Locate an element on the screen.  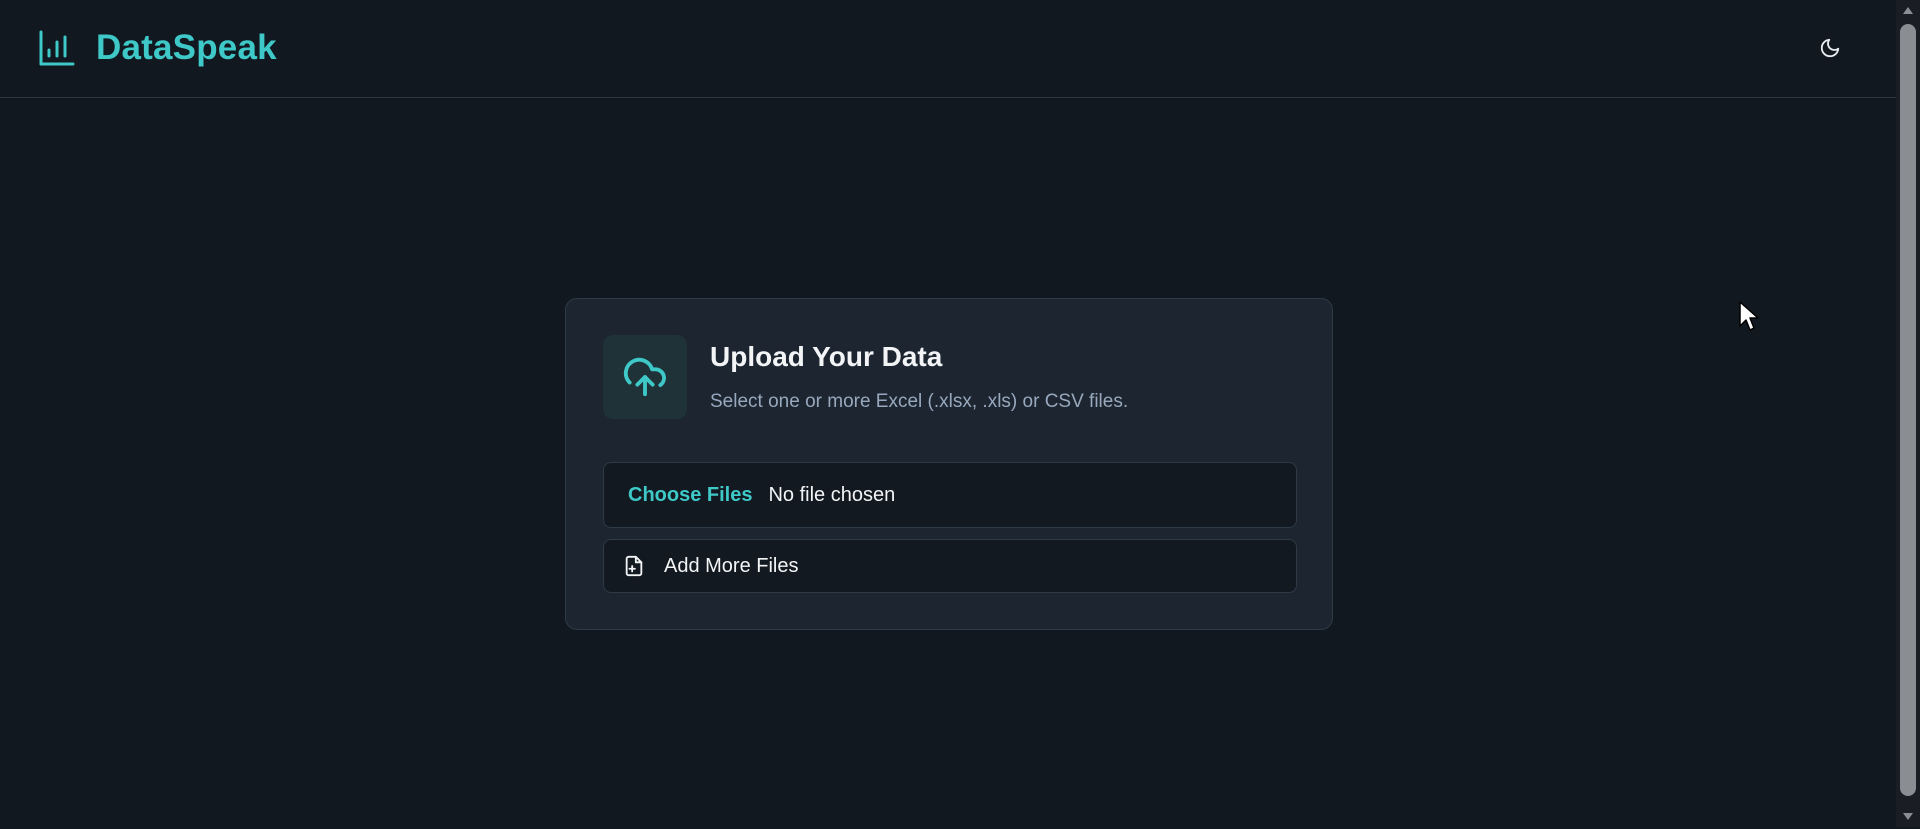
theme-toggle-button is located at coordinates (1830, 50).